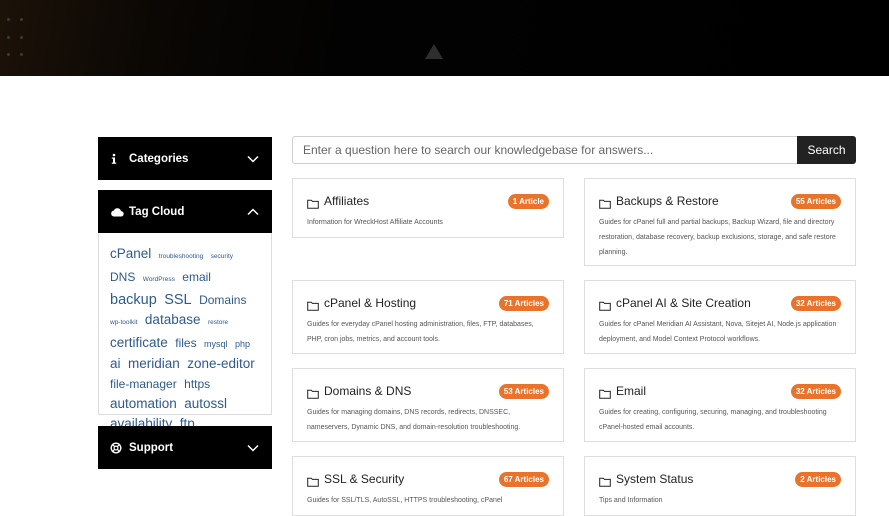 The width and height of the screenshot is (889, 516). Describe the element at coordinates (253, 212) in the screenshot. I see `chevron-up-icon` at that location.